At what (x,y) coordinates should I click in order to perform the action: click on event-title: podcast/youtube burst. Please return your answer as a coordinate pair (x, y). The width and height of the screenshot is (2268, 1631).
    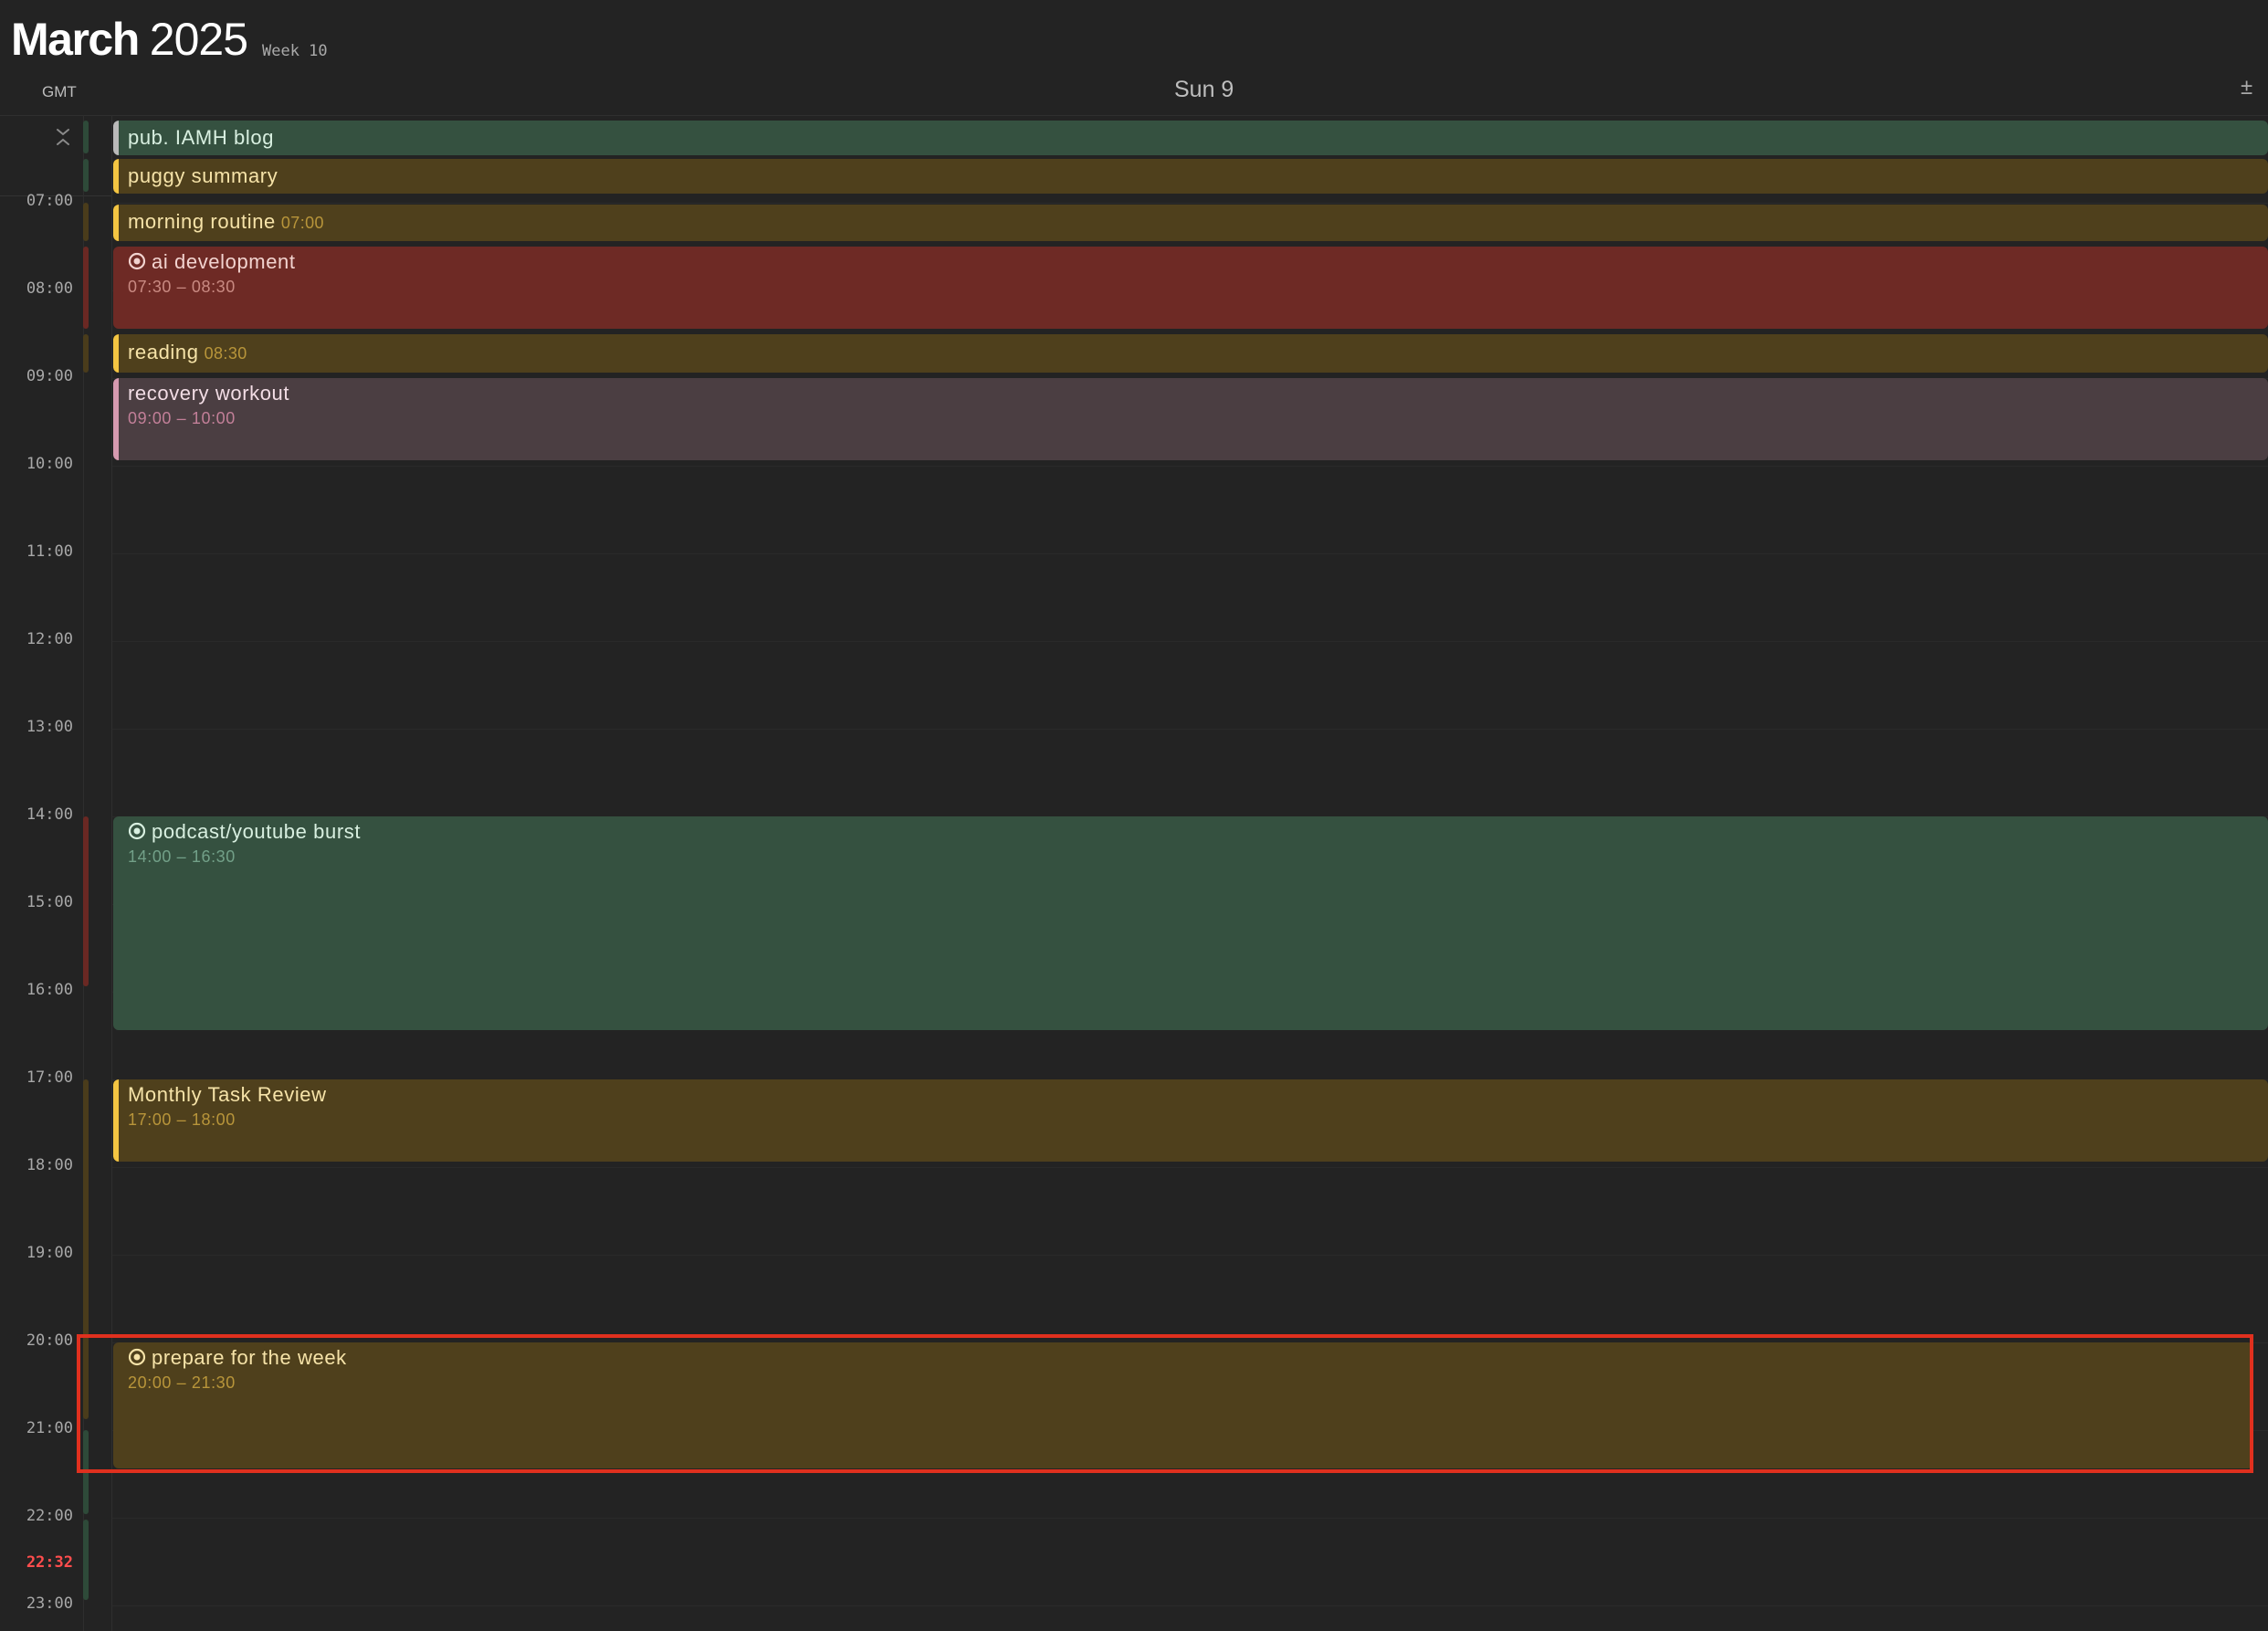
    Looking at the image, I should click on (257, 831).